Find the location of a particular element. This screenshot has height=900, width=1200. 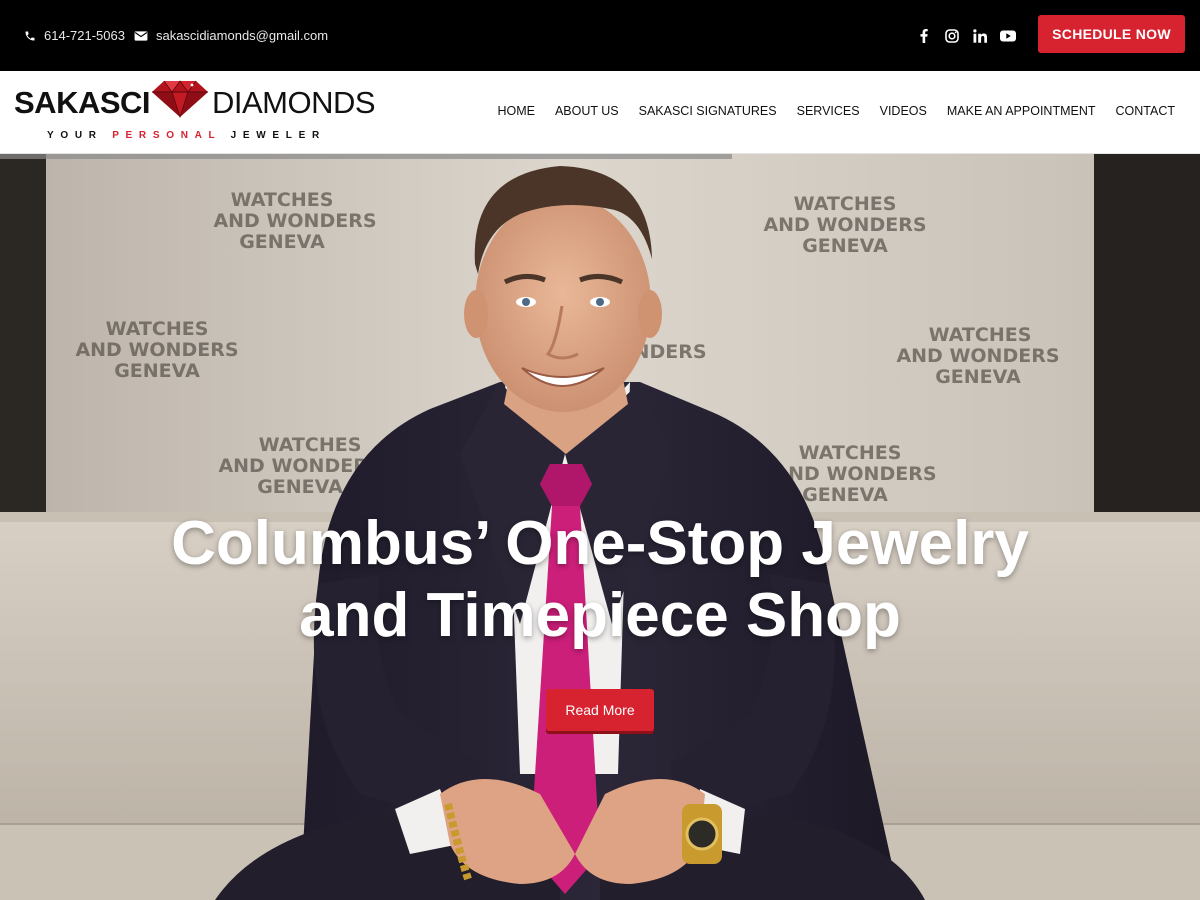

nav-contact: CONTACT is located at coordinates (1146, 111).